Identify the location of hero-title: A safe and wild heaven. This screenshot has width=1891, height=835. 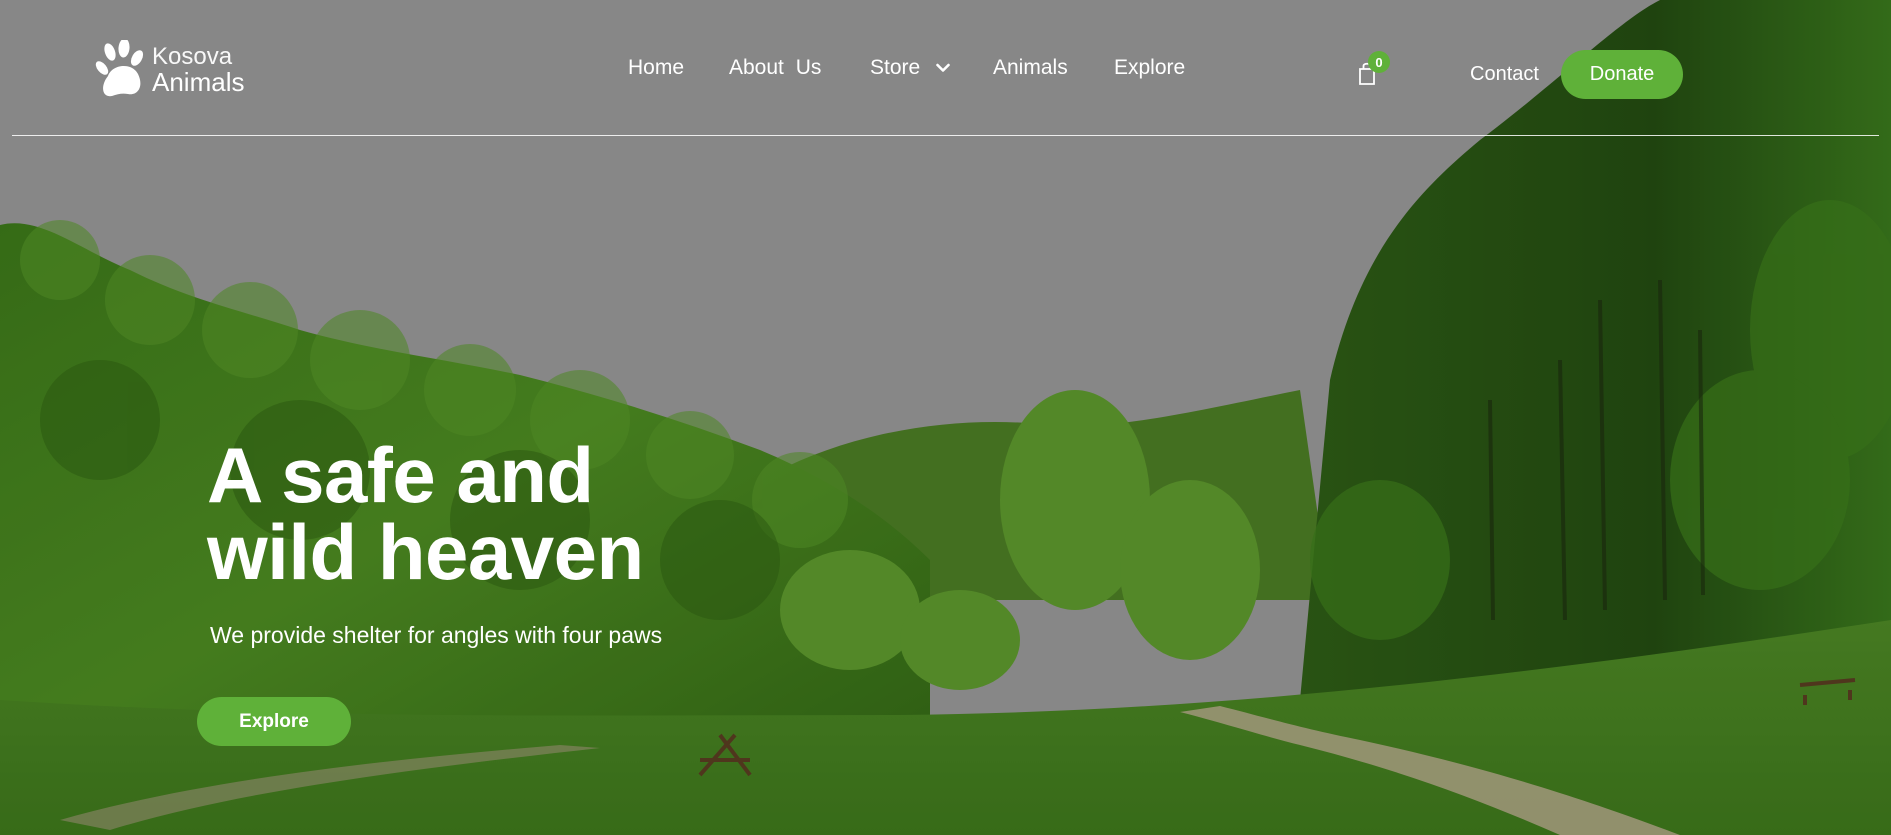
(425, 513).